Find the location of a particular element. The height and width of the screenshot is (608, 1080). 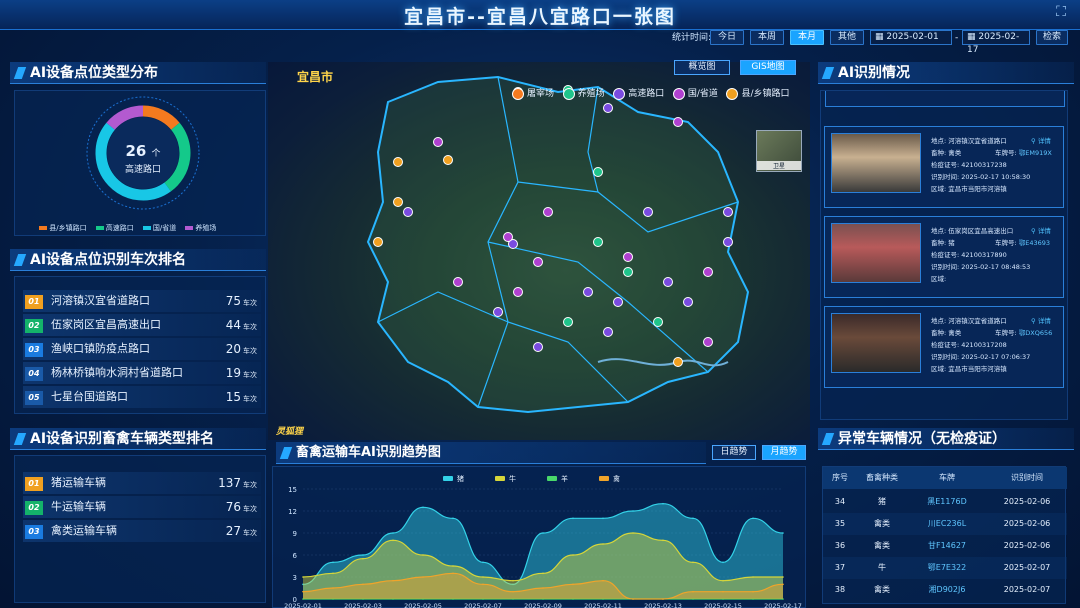

donut-center-unit: 个 is located at coordinates (156, 154).